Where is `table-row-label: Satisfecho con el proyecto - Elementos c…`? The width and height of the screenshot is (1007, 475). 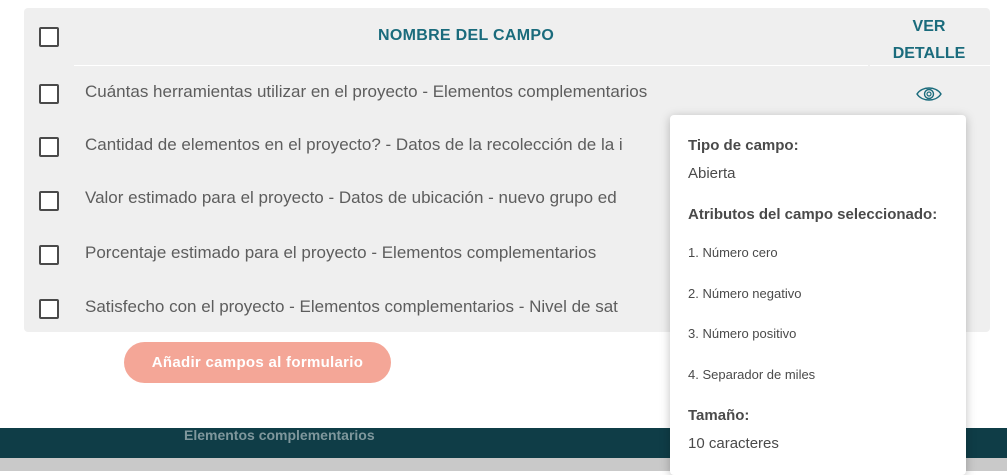 table-row-label: Satisfecho con el proyecto - Elementos c… is located at coordinates (351, 306).